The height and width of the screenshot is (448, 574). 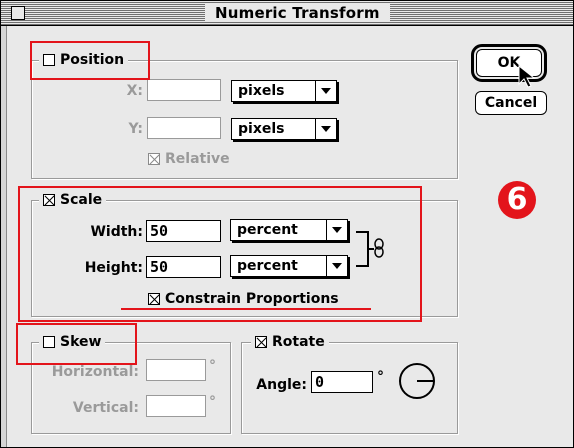 I want to click on position-checkbox, so click(x=49, y=60).